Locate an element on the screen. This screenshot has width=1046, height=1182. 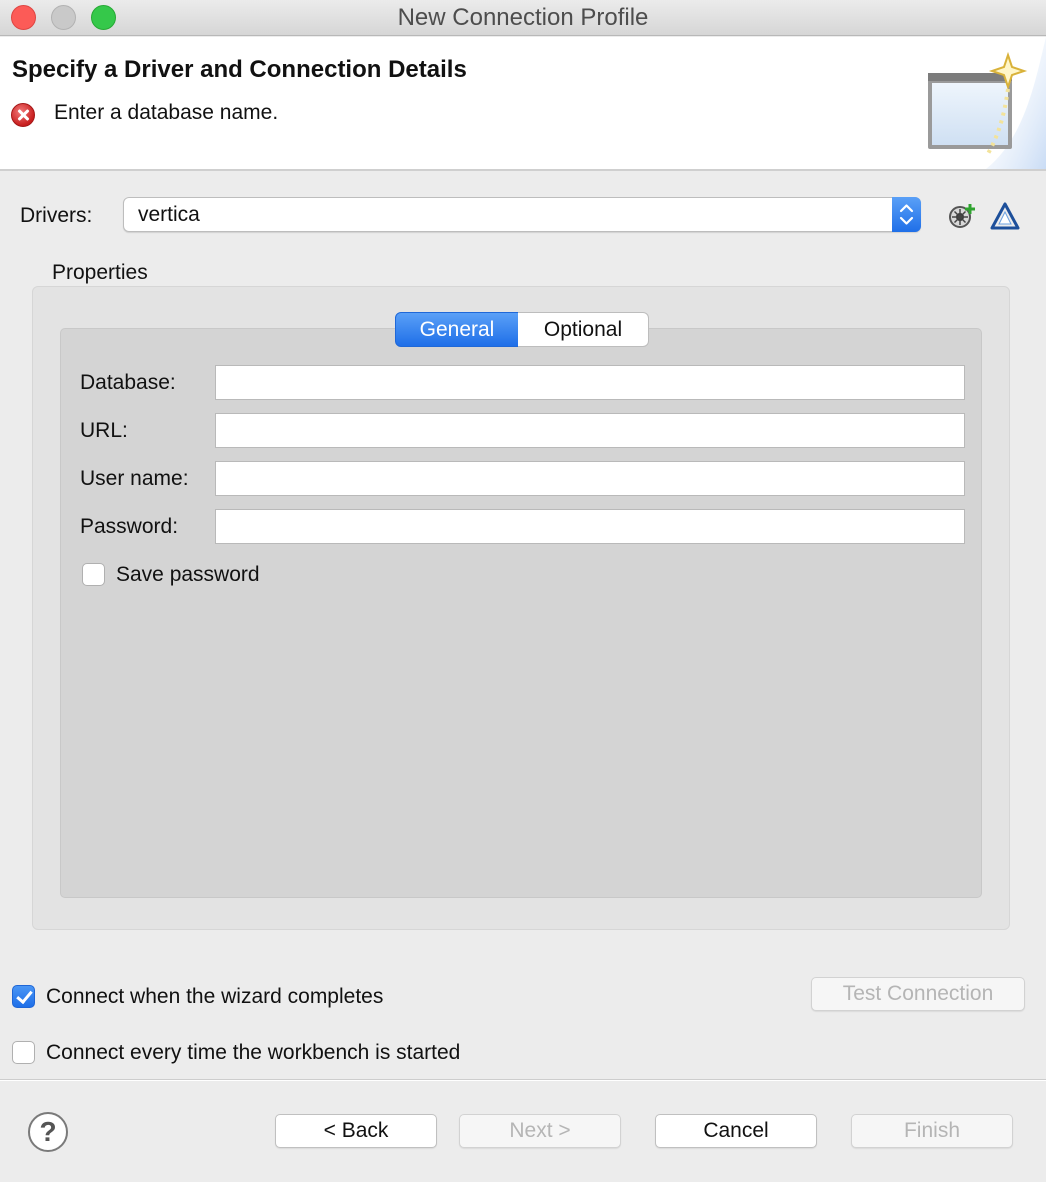
window-title: New Connection Profile is located at coordinates (523, 17).